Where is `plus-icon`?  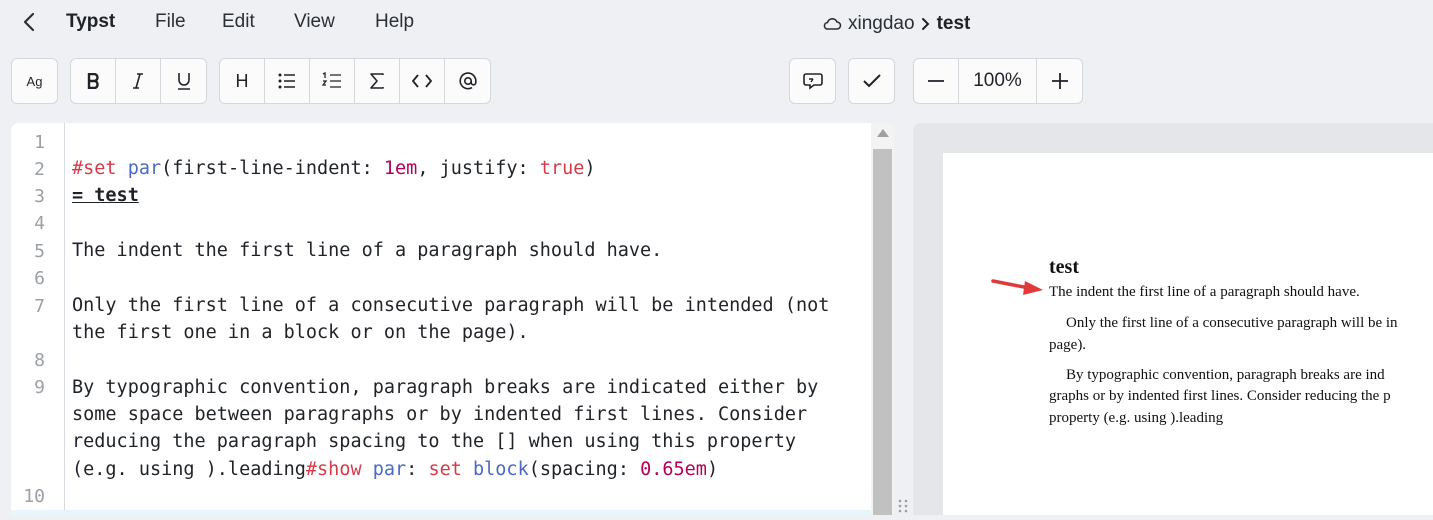 plus-icon is located at coordinates (1059, 81).